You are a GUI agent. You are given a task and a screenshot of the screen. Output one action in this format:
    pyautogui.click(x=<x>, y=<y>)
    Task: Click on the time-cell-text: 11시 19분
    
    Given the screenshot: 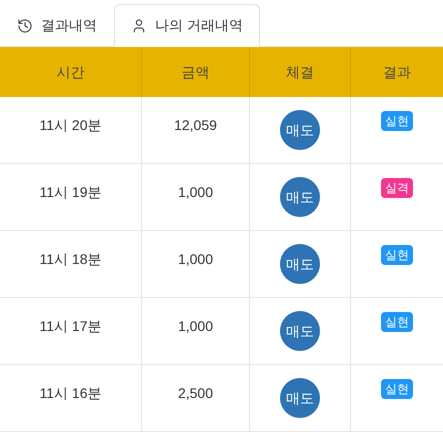 What is the action you would take?
    pyautogui.click(x=71, y=192)
    